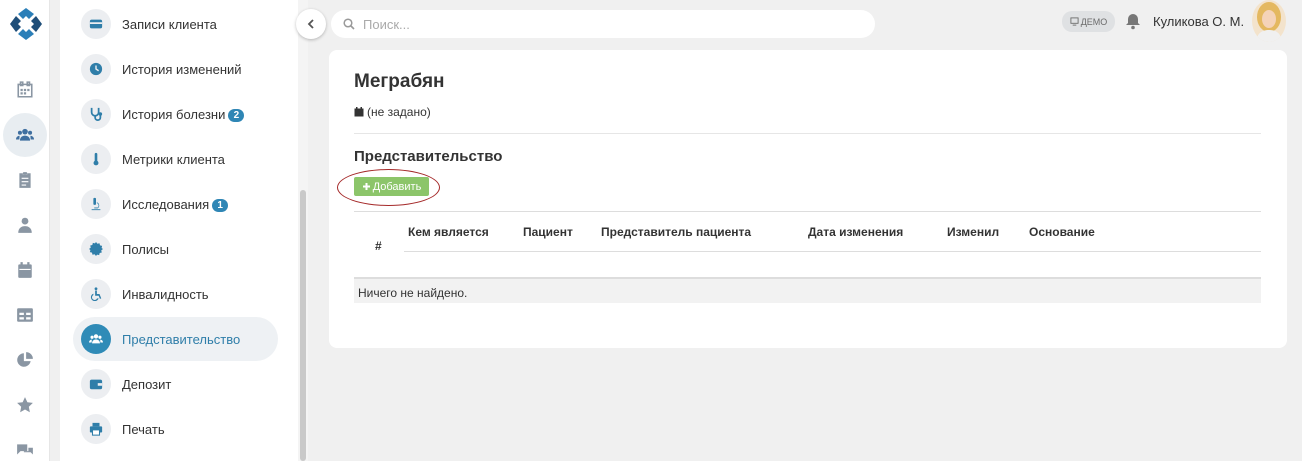  I want to click on demo-label: ДЕМО, so click(1094, 21).